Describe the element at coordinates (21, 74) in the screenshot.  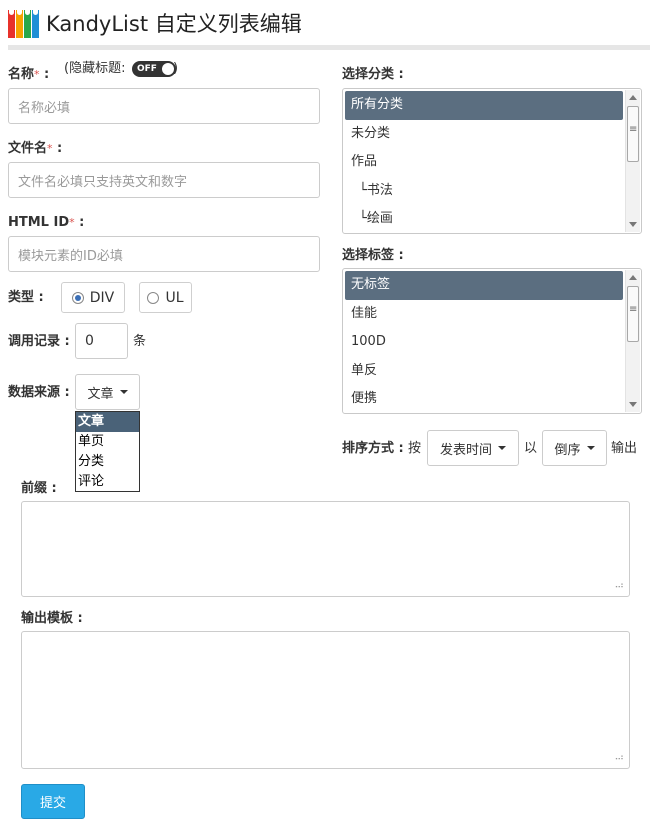
I see `name-label-text: 名称` at that location.